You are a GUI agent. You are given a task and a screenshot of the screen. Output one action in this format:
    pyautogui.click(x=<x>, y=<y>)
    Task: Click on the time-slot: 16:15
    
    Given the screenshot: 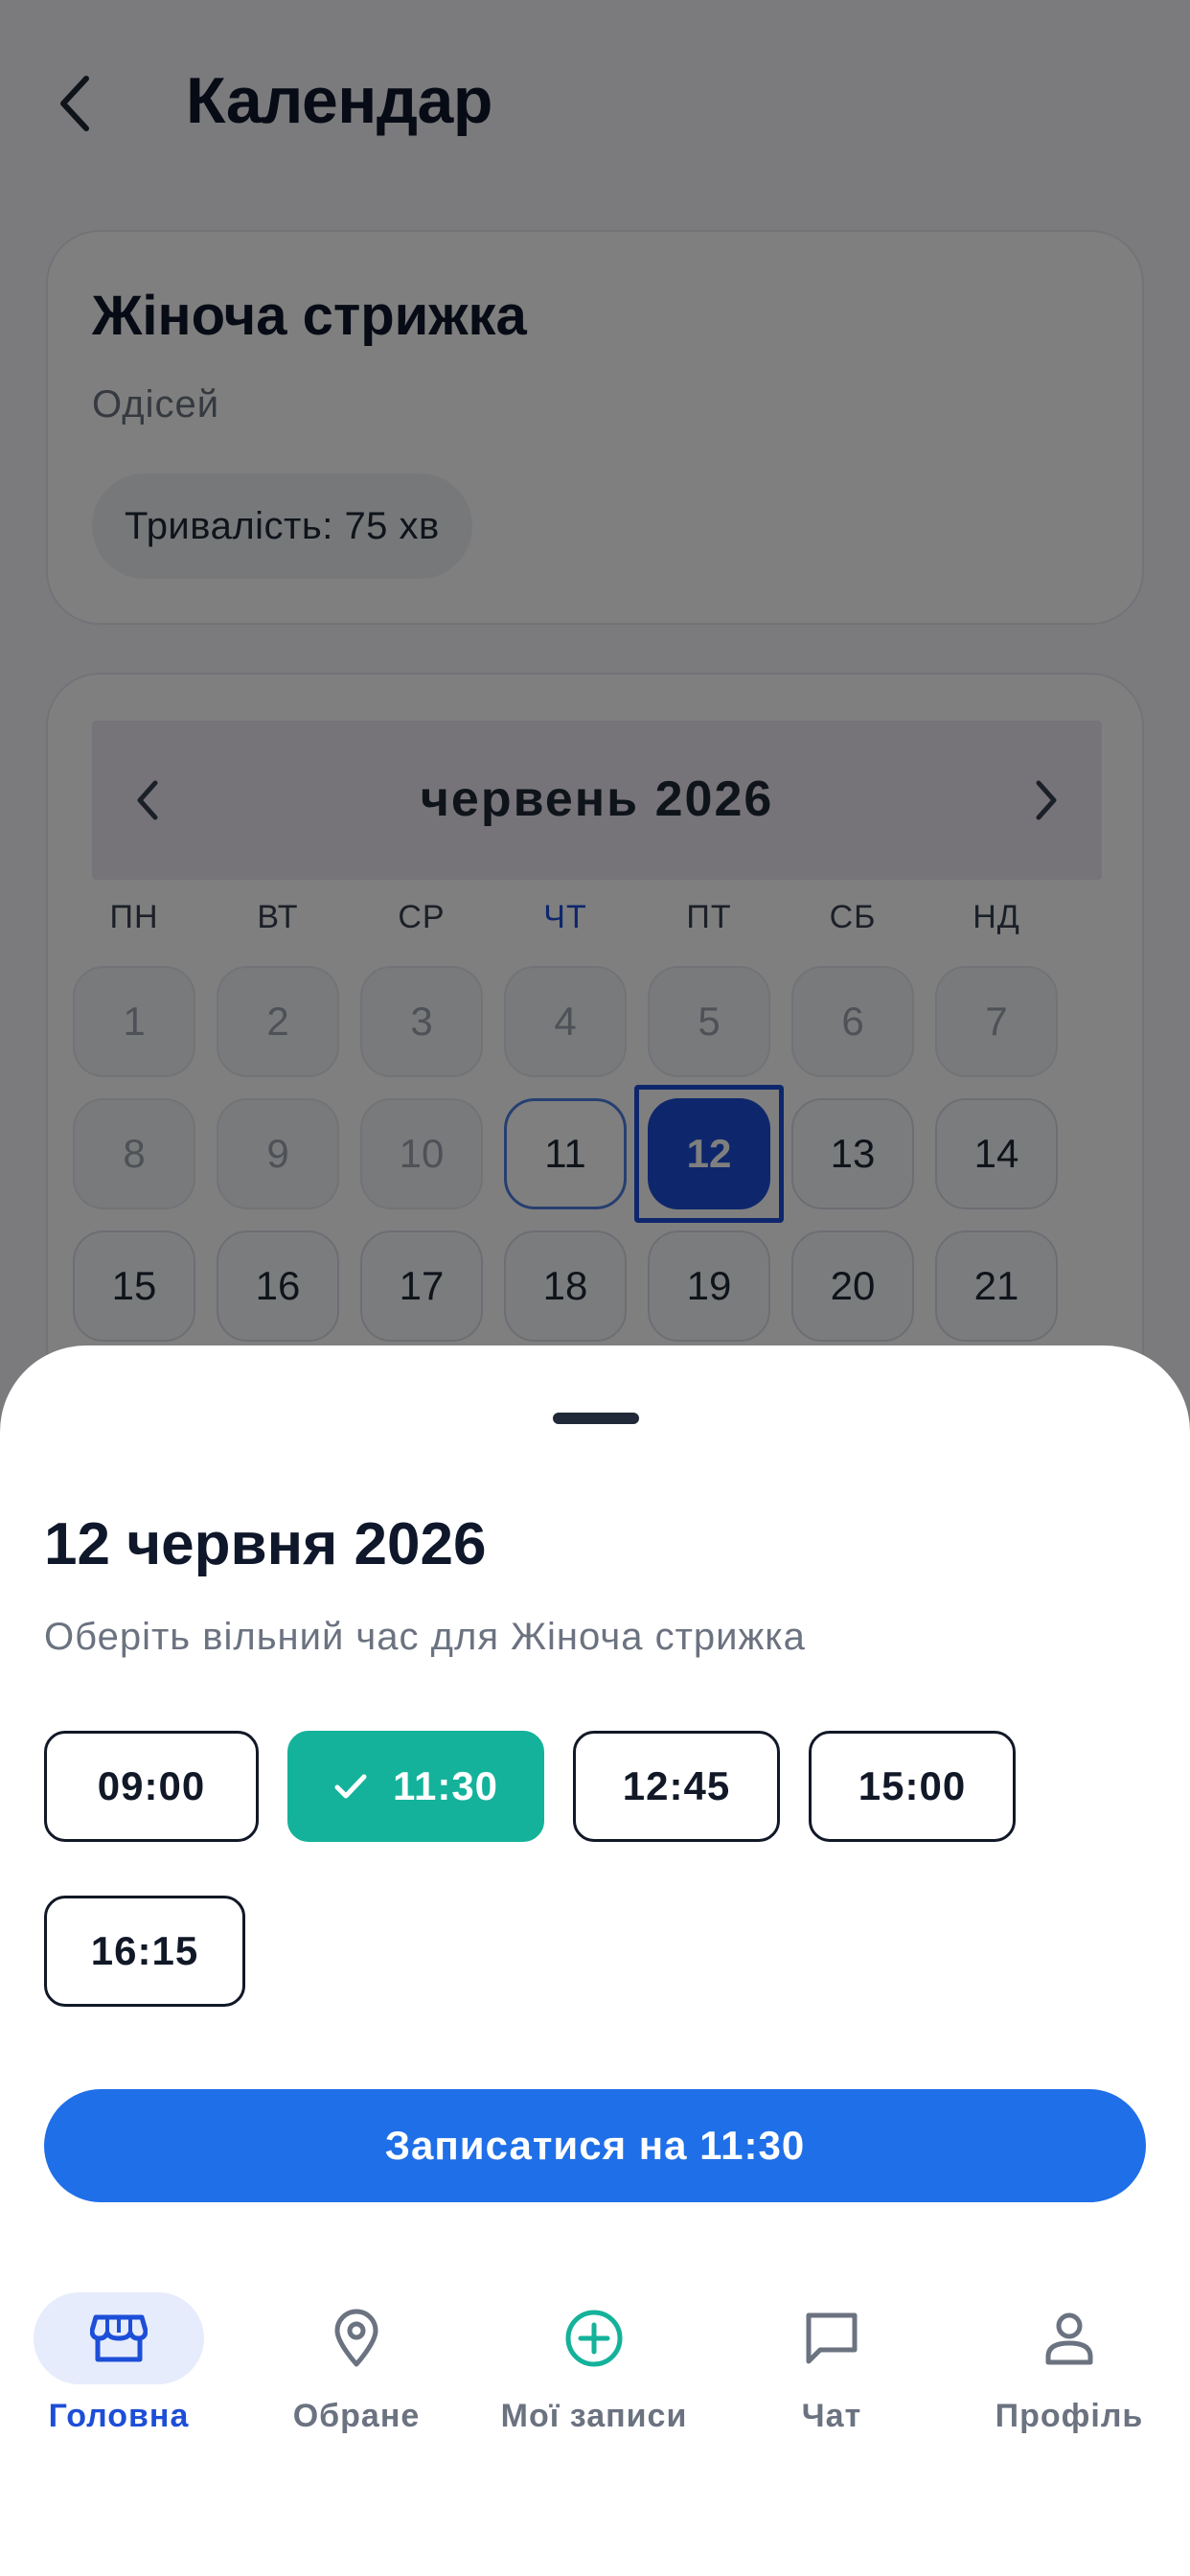 What is the action you would take?
    pyautogui.click(x=144, y=1951)
    